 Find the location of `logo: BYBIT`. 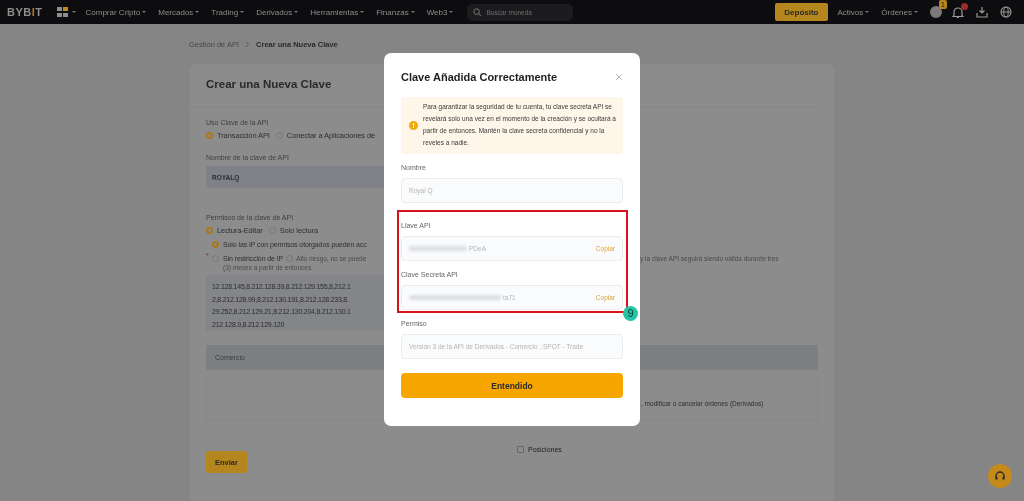

logo: BYBIT is located at coordinates (25, 12).